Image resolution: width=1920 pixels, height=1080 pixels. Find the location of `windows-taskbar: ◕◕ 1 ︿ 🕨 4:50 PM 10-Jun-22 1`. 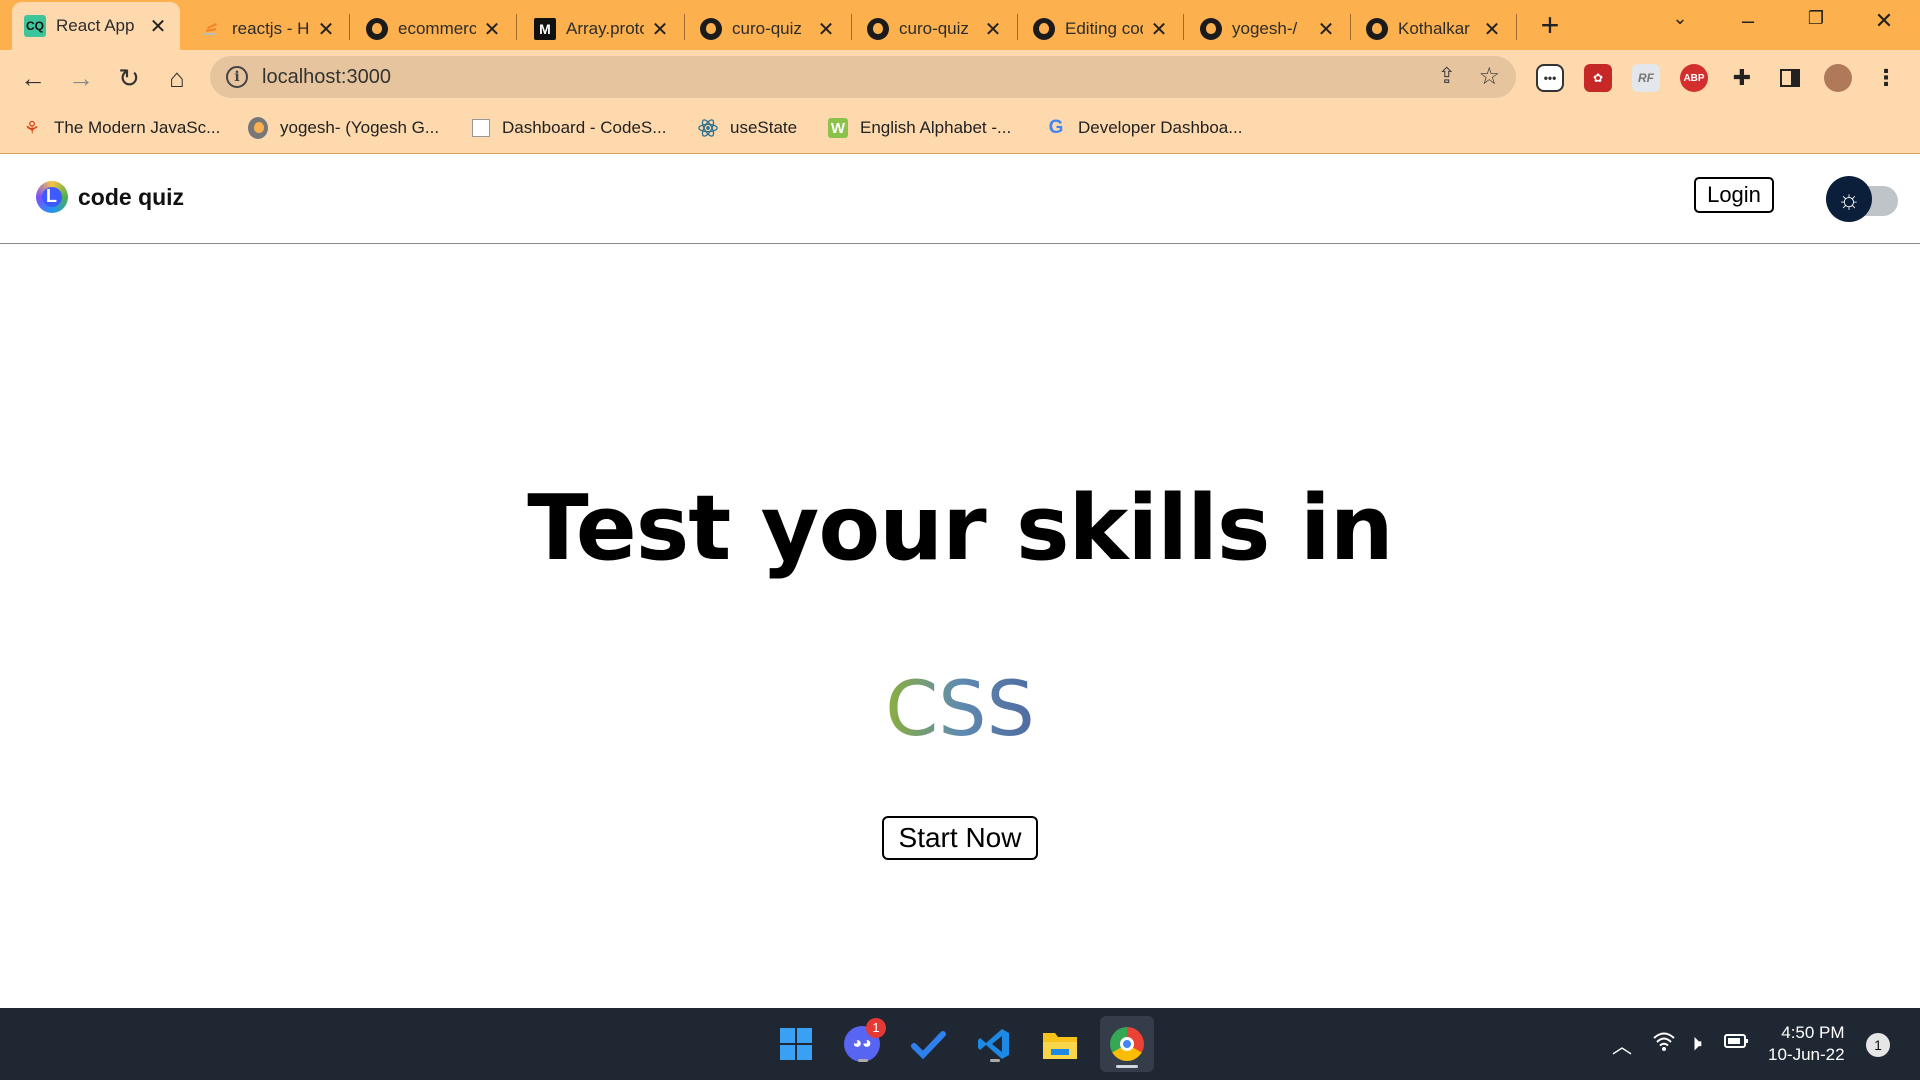

windows-taskbar: ◕◕ 1 ︿ 🕨 4:50 PM 10-Jun-22 1 is located at coordinates (960, 1044).